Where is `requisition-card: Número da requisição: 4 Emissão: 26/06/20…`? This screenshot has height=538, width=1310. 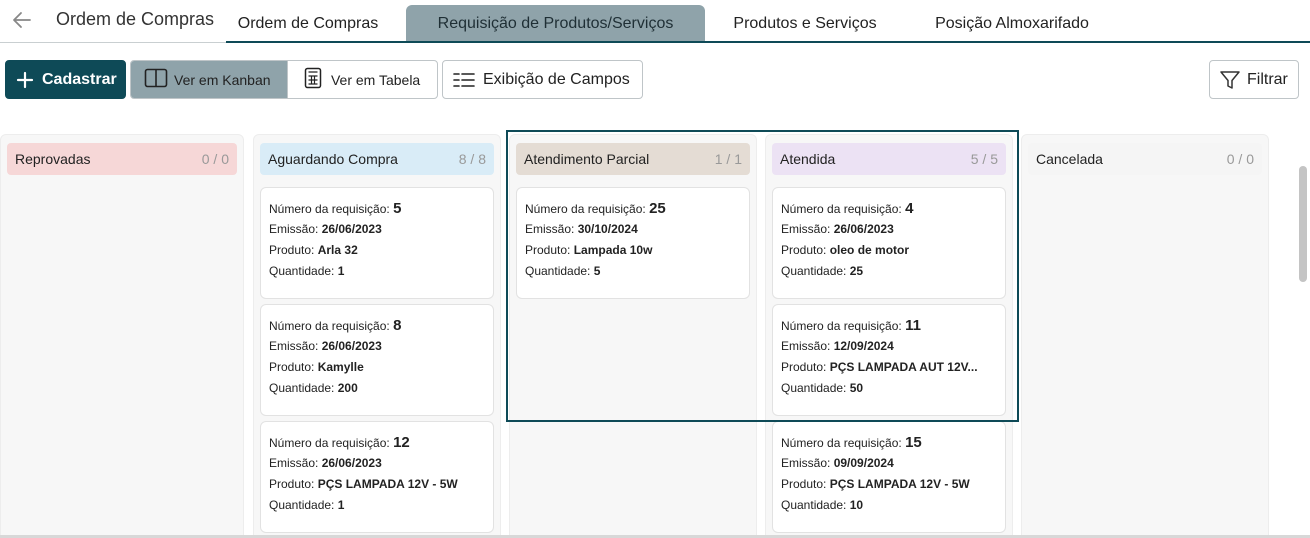 requisition-card: Número da requisição: 4 Emissão: 26/06/20… is located at coordinates (889, 243).